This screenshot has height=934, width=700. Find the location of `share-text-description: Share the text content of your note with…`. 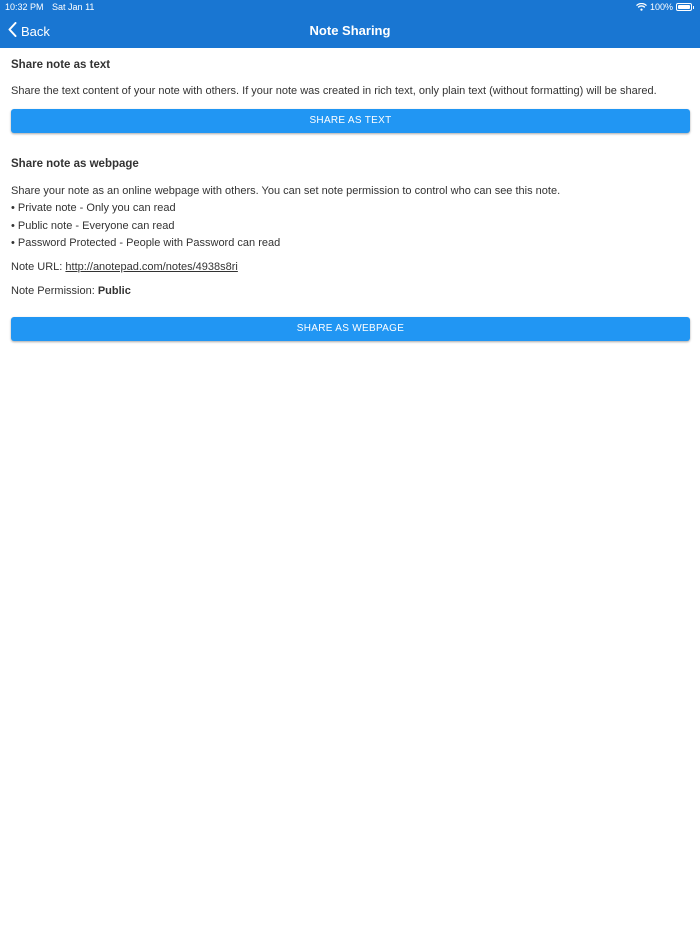

share-text-description: Share the text content of your note with… is located at coordinates (334, 91).